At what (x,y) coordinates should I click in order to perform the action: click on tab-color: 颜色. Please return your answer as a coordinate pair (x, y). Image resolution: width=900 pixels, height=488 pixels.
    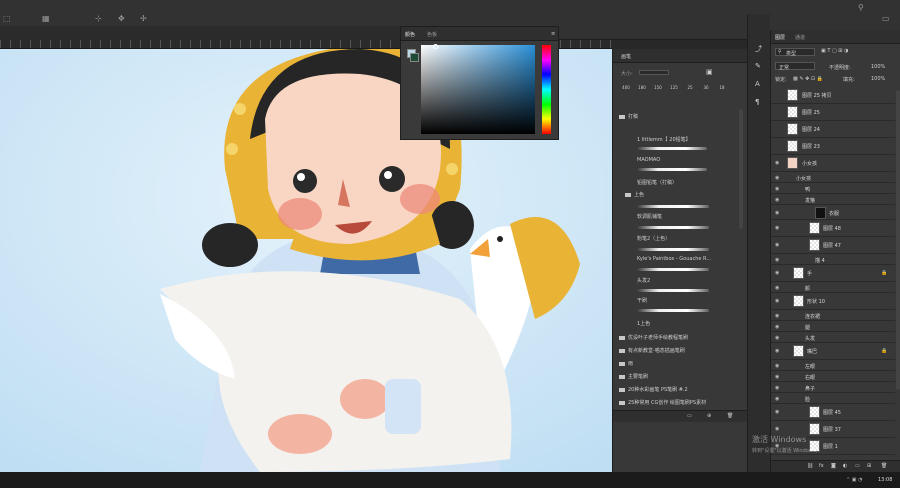
    Looking at the image, I should click on (410, 34).